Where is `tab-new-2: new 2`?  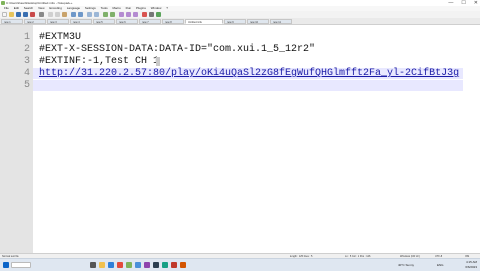
tab-new-2: new 2 is located at coordinates (35, 21).